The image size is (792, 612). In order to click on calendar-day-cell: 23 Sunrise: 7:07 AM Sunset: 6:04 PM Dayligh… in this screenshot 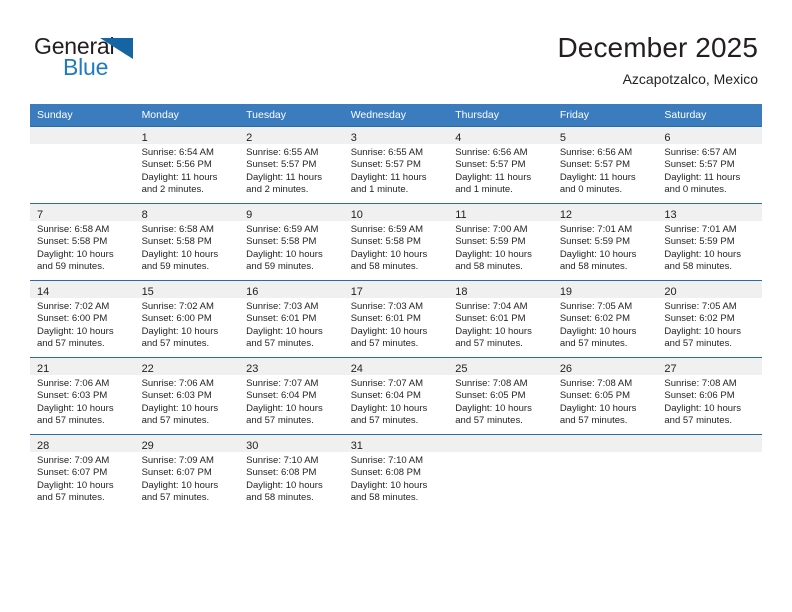, I will do `click(291, 396)`.